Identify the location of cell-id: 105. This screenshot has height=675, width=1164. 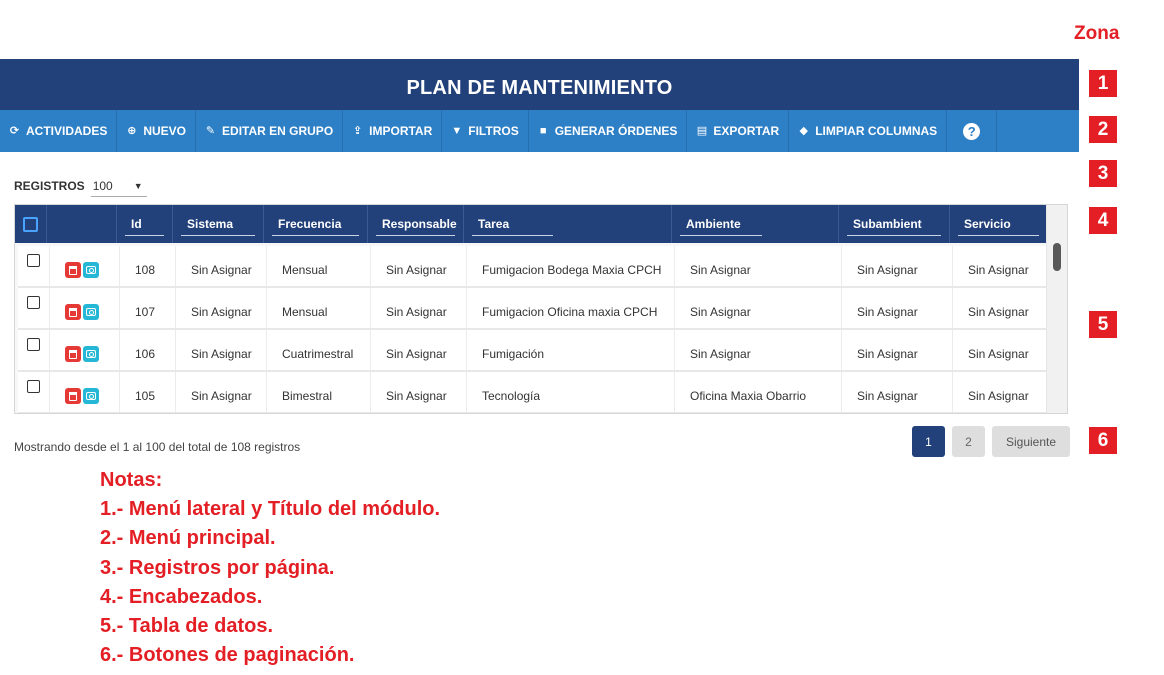
(148, 392).